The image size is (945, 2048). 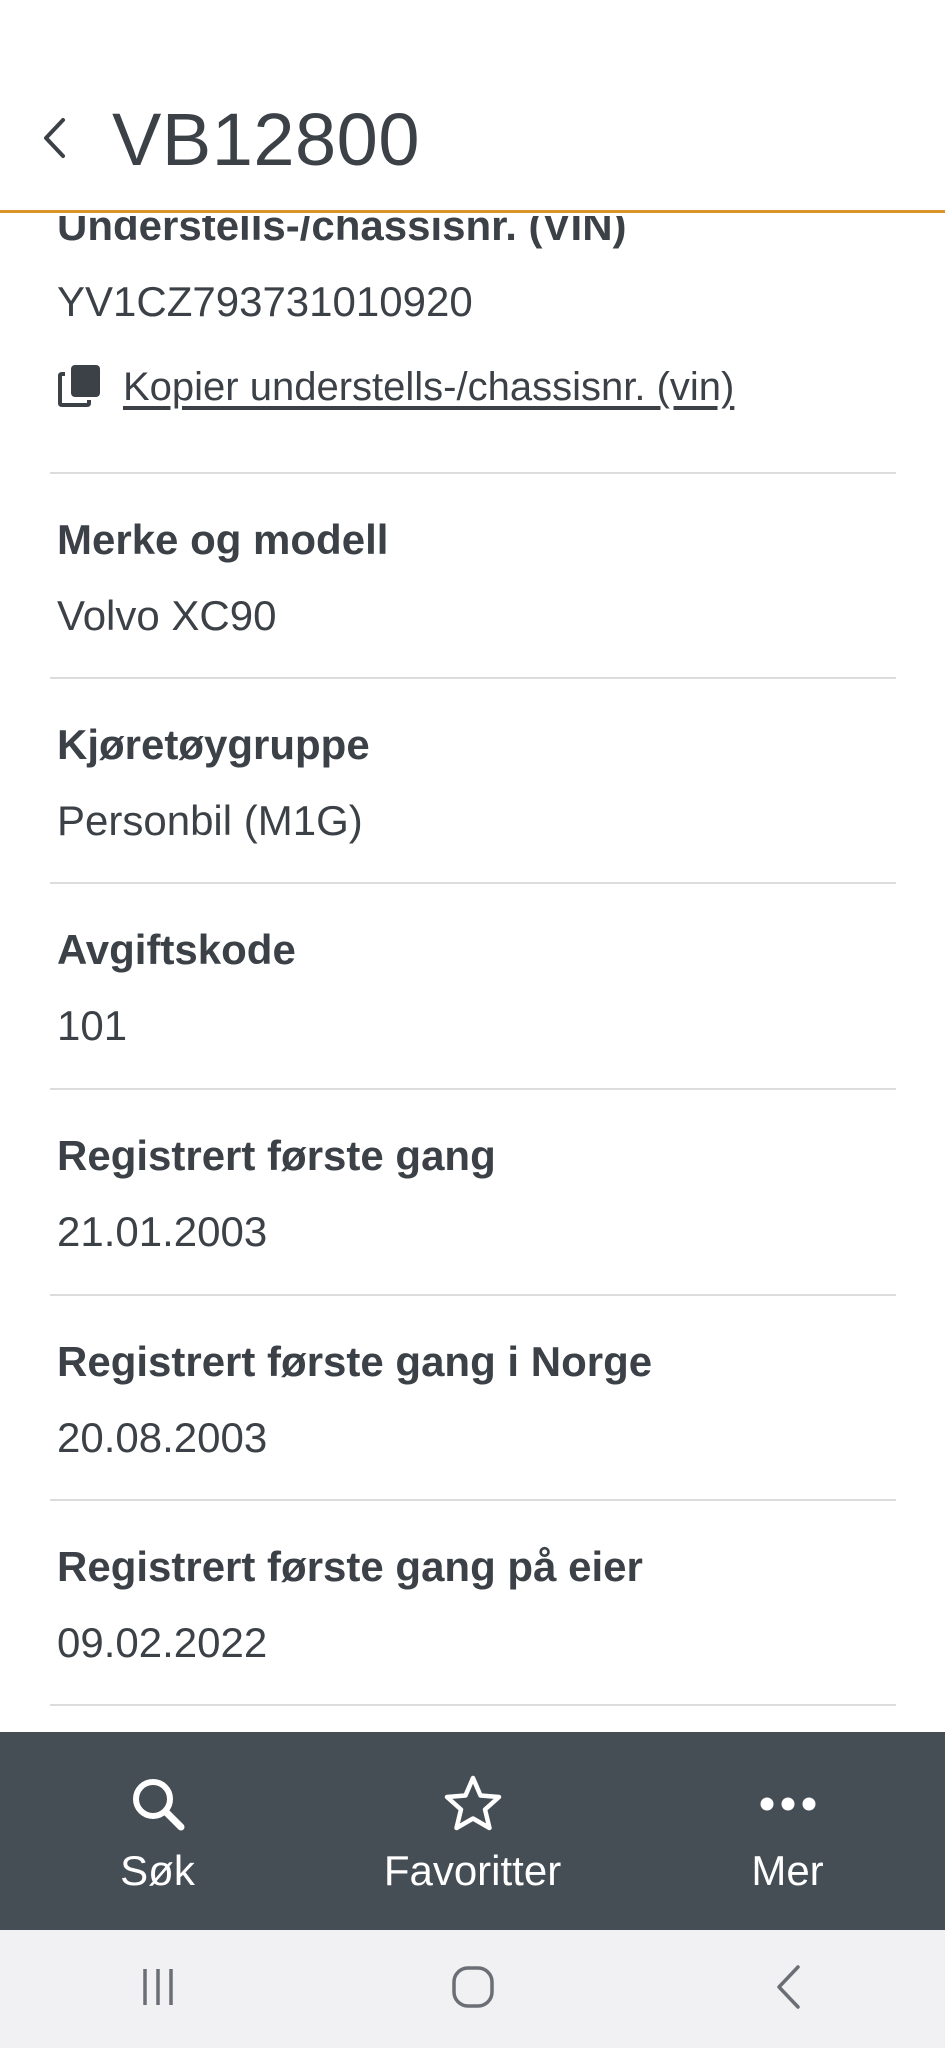 What do you see at coordinates (276, 1155) in the screenshot?
I see `field-label: Registrert første gang` at bounding box center [276, 1155].